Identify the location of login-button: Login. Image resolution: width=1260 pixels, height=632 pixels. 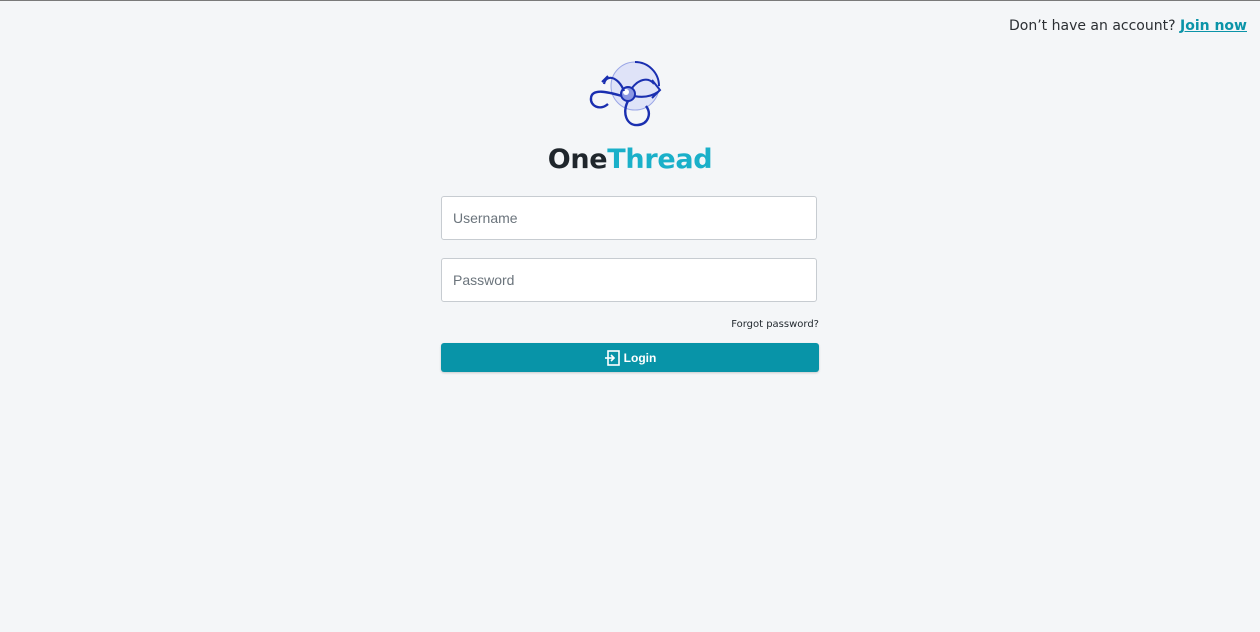
(630, 357).